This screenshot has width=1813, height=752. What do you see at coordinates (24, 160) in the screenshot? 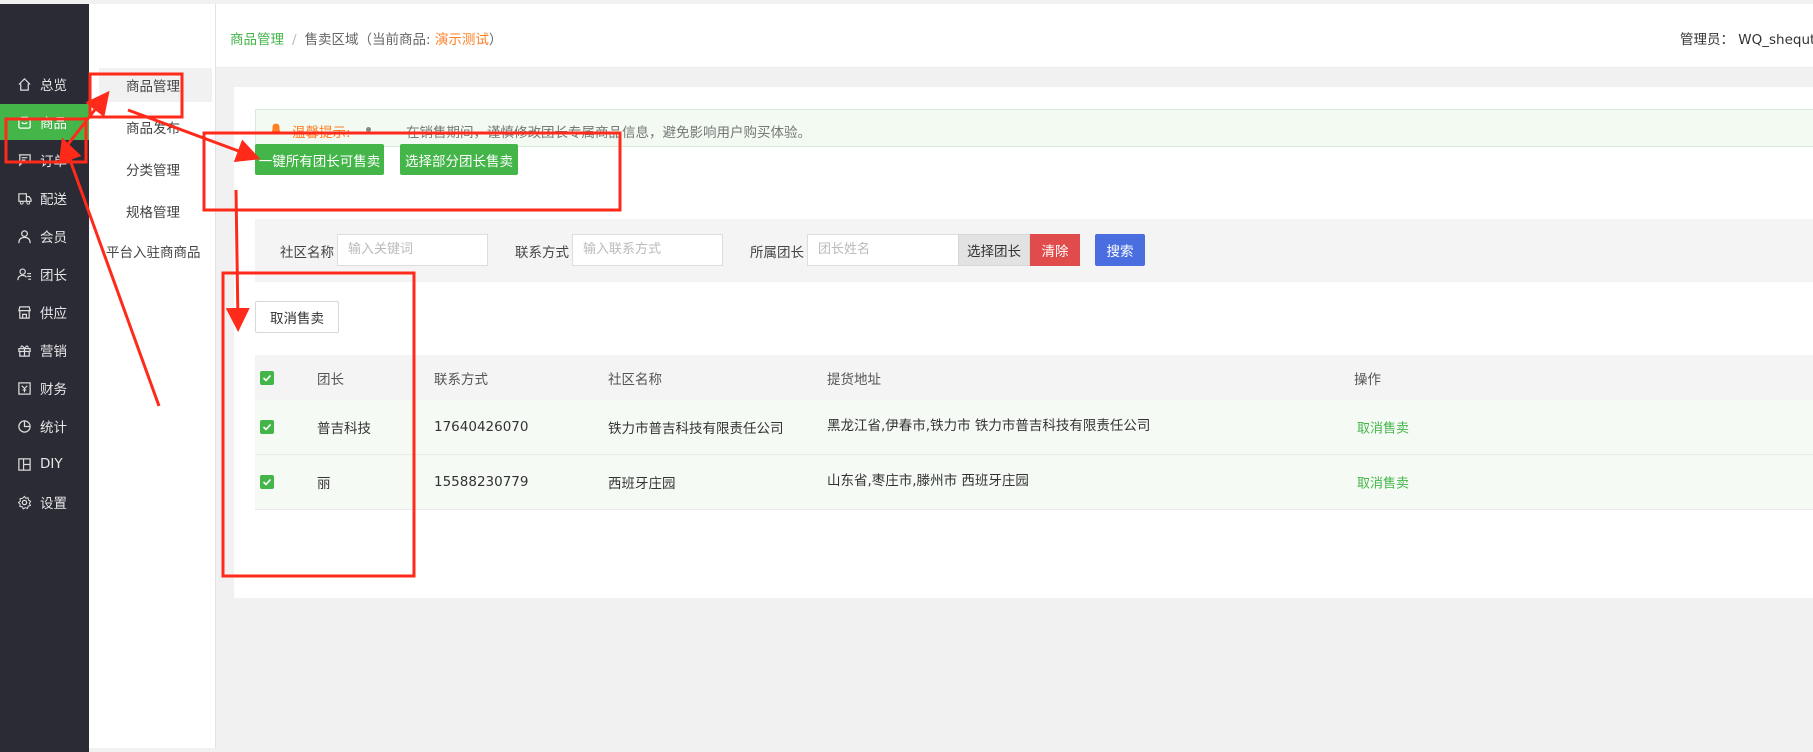
I see `order-icon` at bounding box center [24, 160].